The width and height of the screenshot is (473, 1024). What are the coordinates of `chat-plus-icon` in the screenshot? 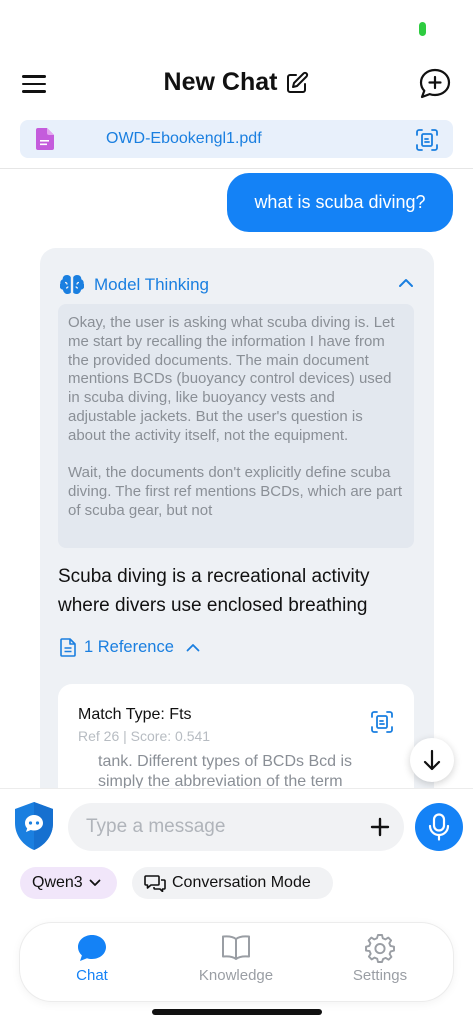 It's located at (435, 84).